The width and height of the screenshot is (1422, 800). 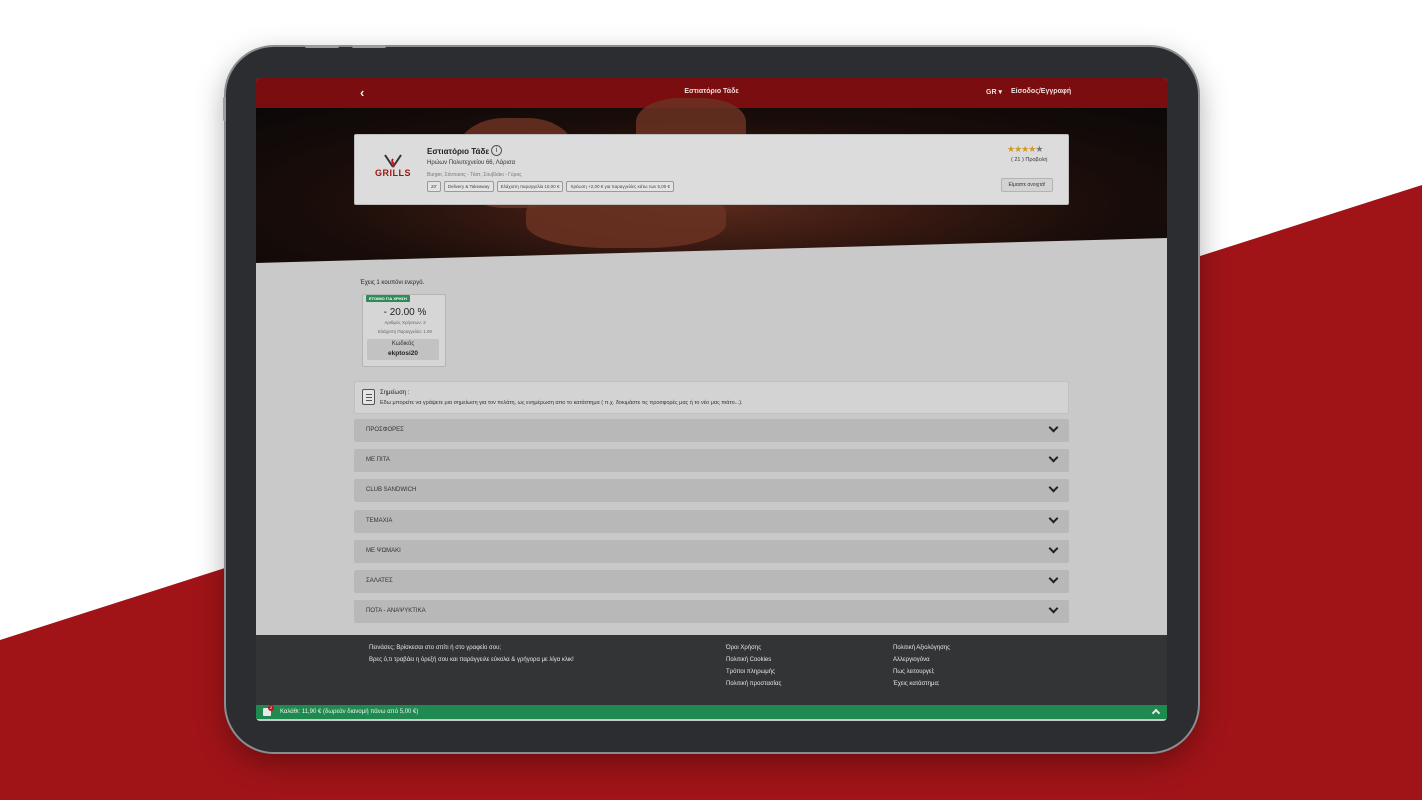 I want to click on footer-link-review-policy: Πολιτική Αξιολόγησης, so click(x=921, y=648).